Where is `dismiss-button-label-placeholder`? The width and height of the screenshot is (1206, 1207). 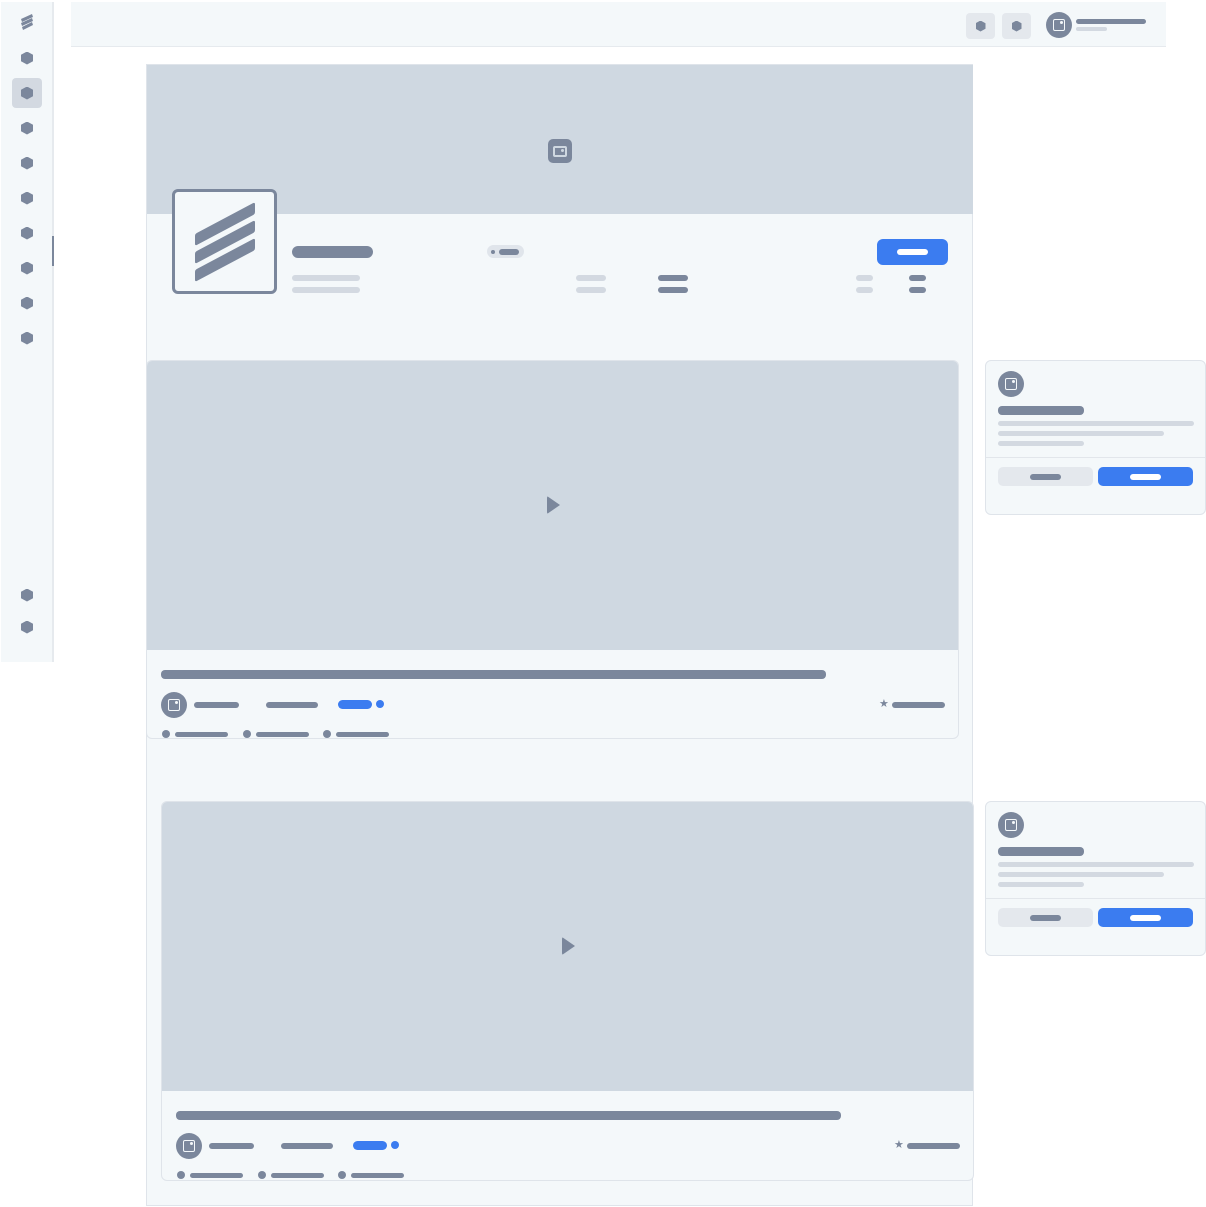
dismiss-button-label-placeholder is located at coordinates (1045, 918).